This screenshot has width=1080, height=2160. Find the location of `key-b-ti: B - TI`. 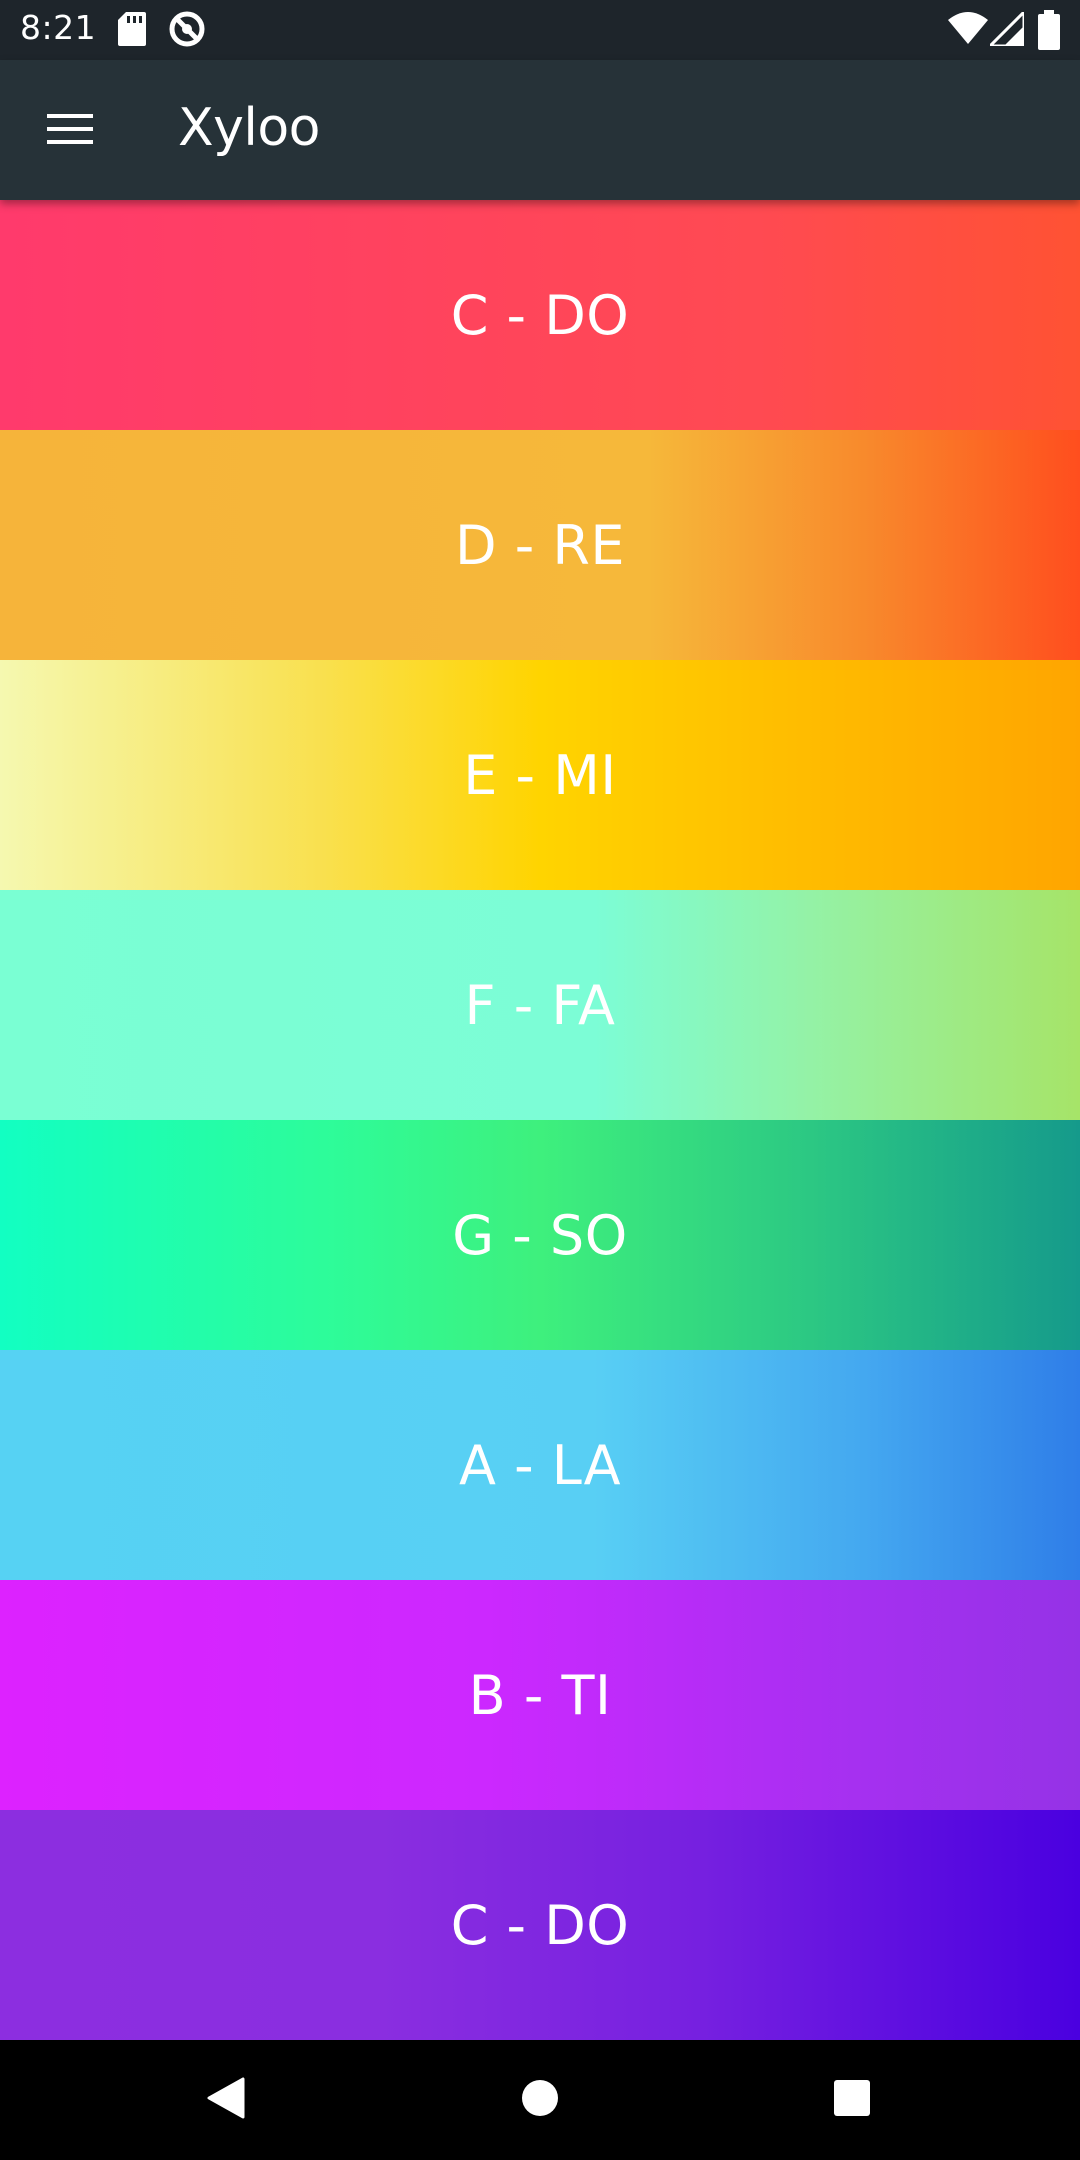

key-b-ti: B - TI is located at coordinates (540, 1695).